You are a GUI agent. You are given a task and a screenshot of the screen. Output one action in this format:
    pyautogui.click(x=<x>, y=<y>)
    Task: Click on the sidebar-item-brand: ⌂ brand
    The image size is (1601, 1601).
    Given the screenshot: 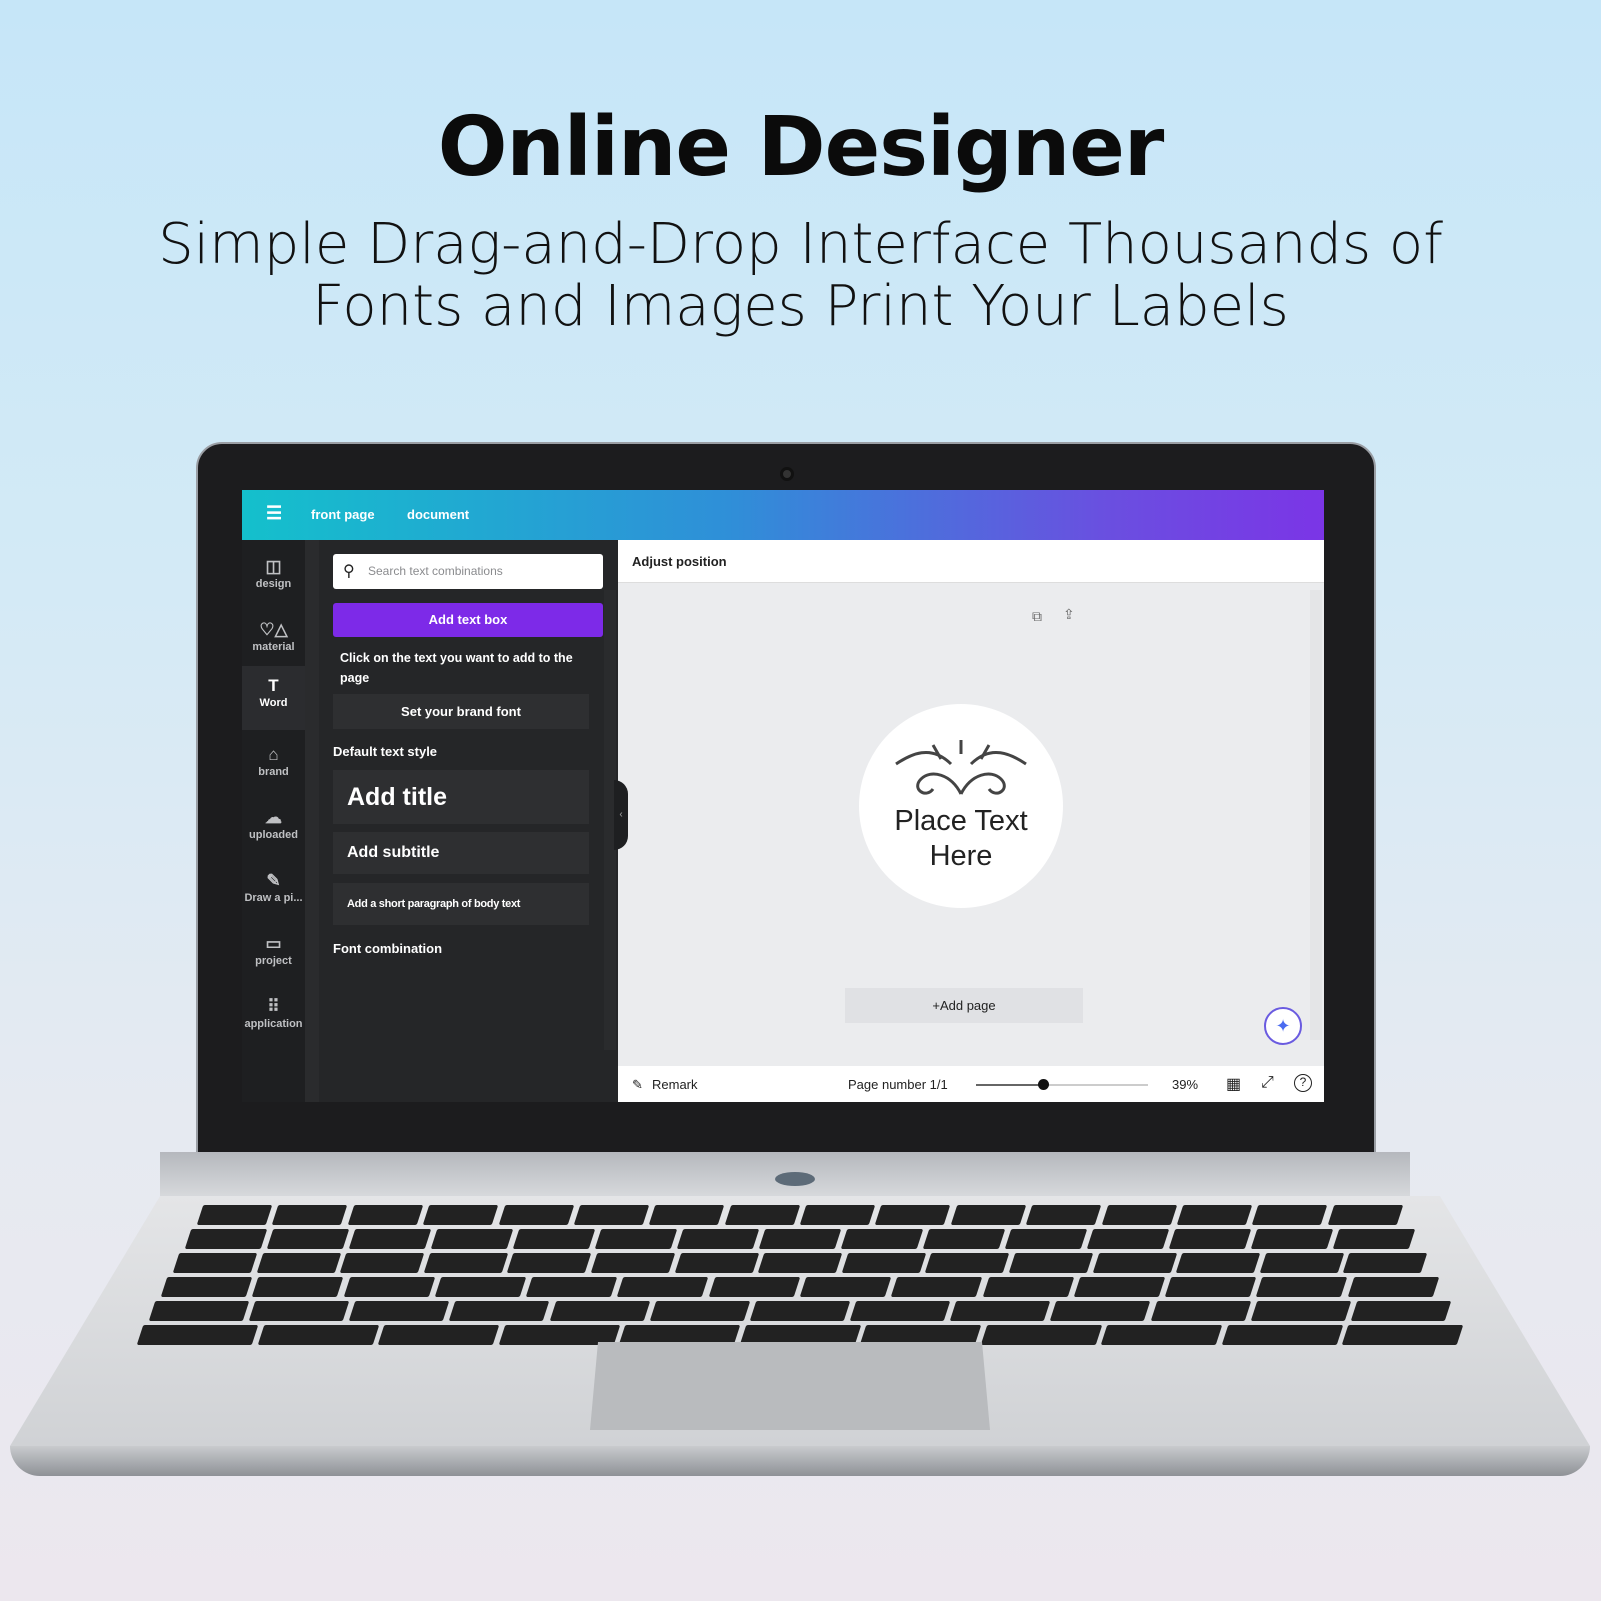 What is the action you would take?
    pyautogui.click(x=273, y=768)
    